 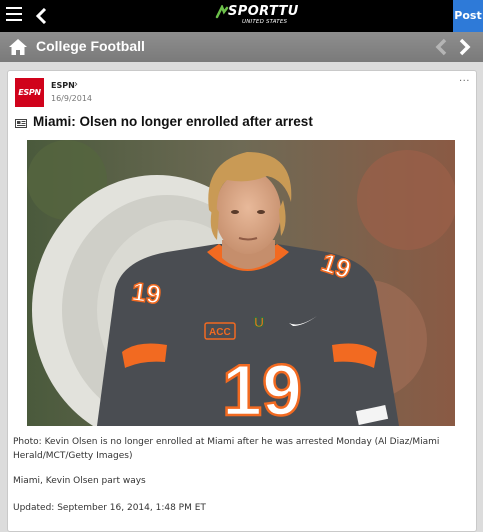 What do you see at coordinates (265, 22) in the screenshot?
I see `app-logo-subtitle: UNITED STATES` at bounding box center [265, 22].